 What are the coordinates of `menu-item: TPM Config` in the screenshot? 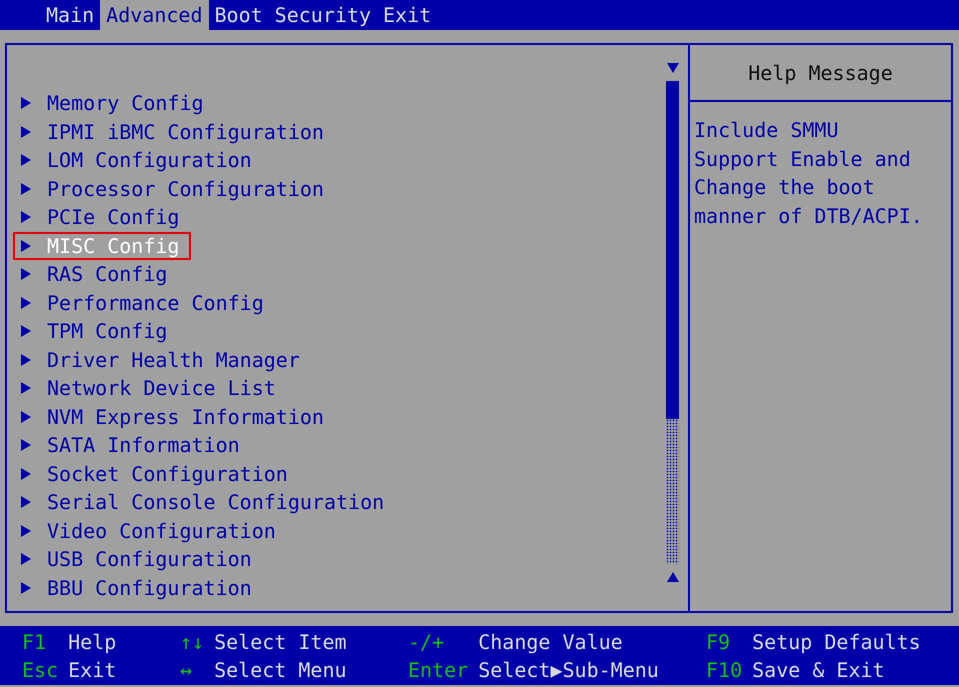 It's located at (96, 331).